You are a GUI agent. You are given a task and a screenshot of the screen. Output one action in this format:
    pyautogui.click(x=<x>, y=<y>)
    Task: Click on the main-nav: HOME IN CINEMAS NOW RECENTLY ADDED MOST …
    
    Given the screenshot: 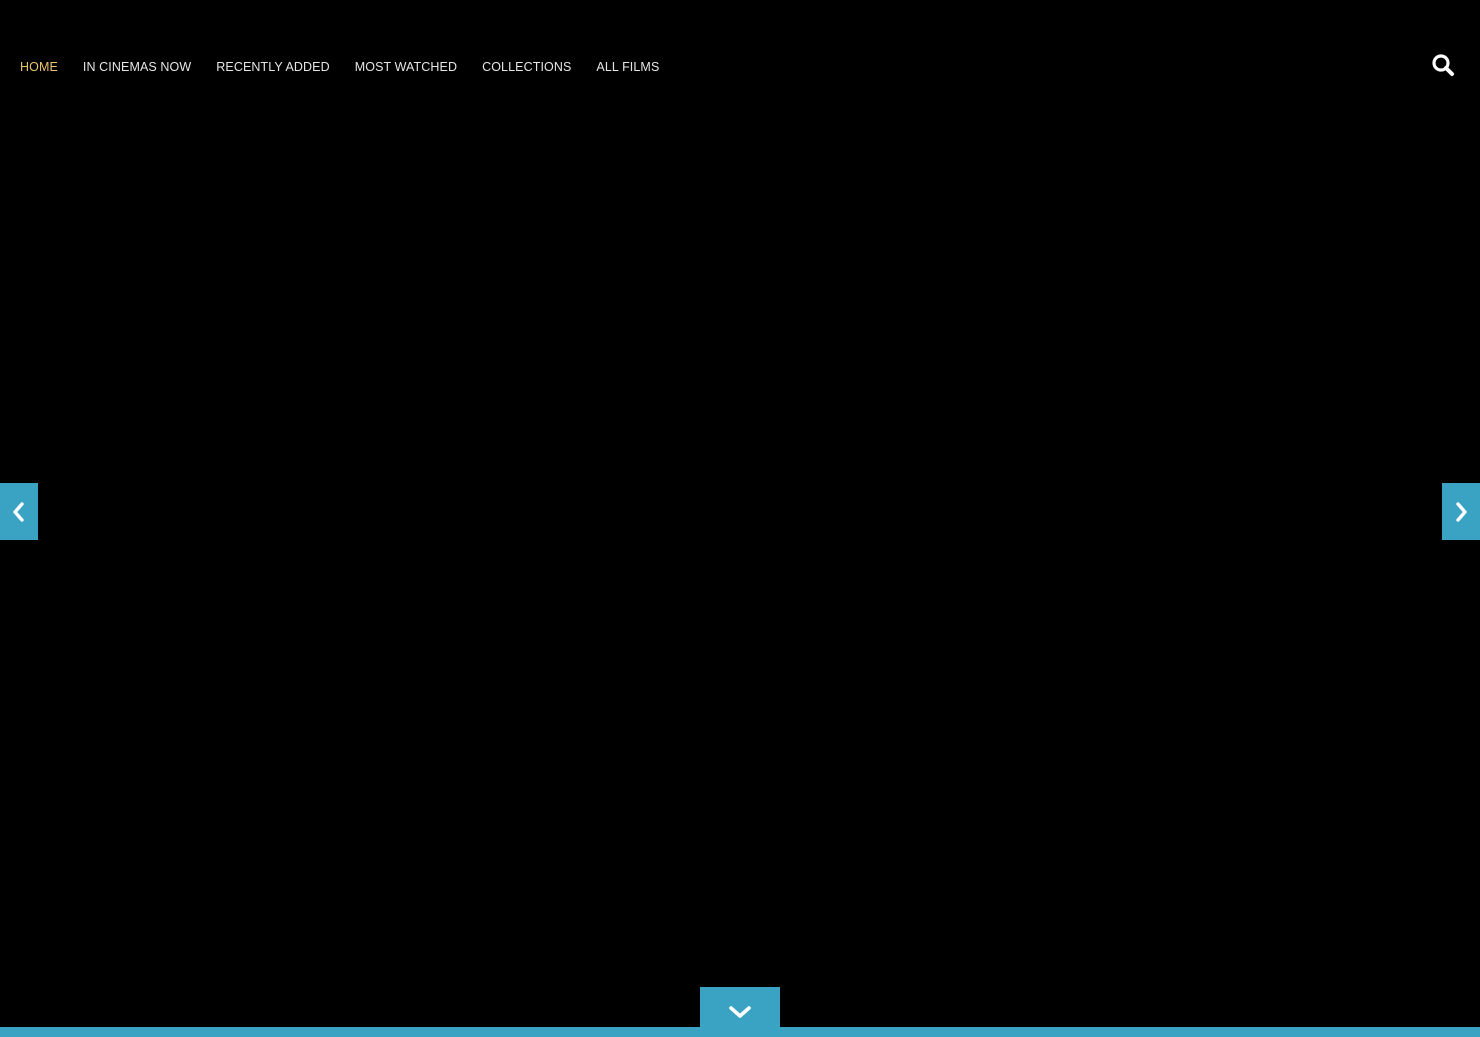 What is the action you would take?
    pyautogui.click(x=339, y=67)
    